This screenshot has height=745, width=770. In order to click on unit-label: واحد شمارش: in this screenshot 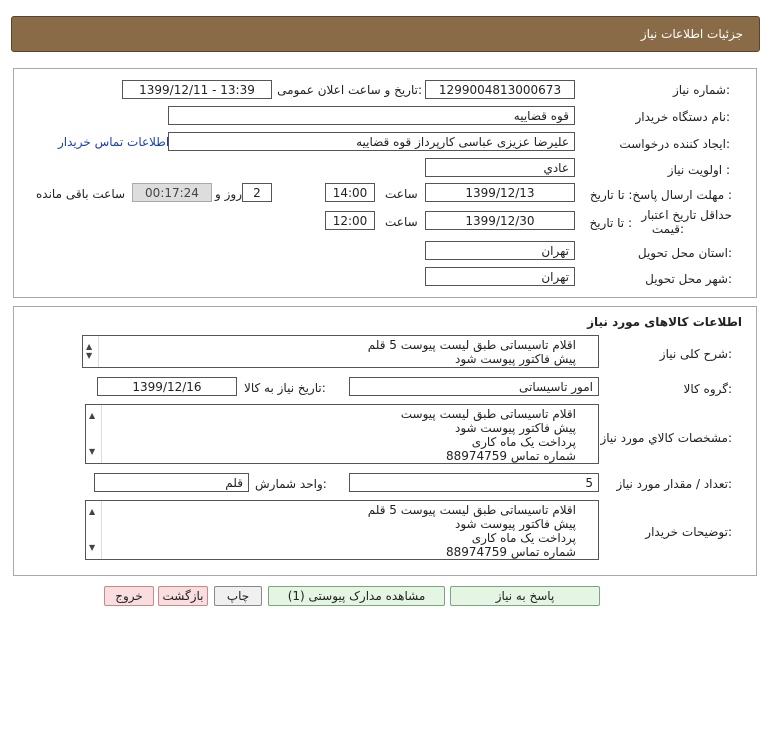, I will do `click(291, 484)`.